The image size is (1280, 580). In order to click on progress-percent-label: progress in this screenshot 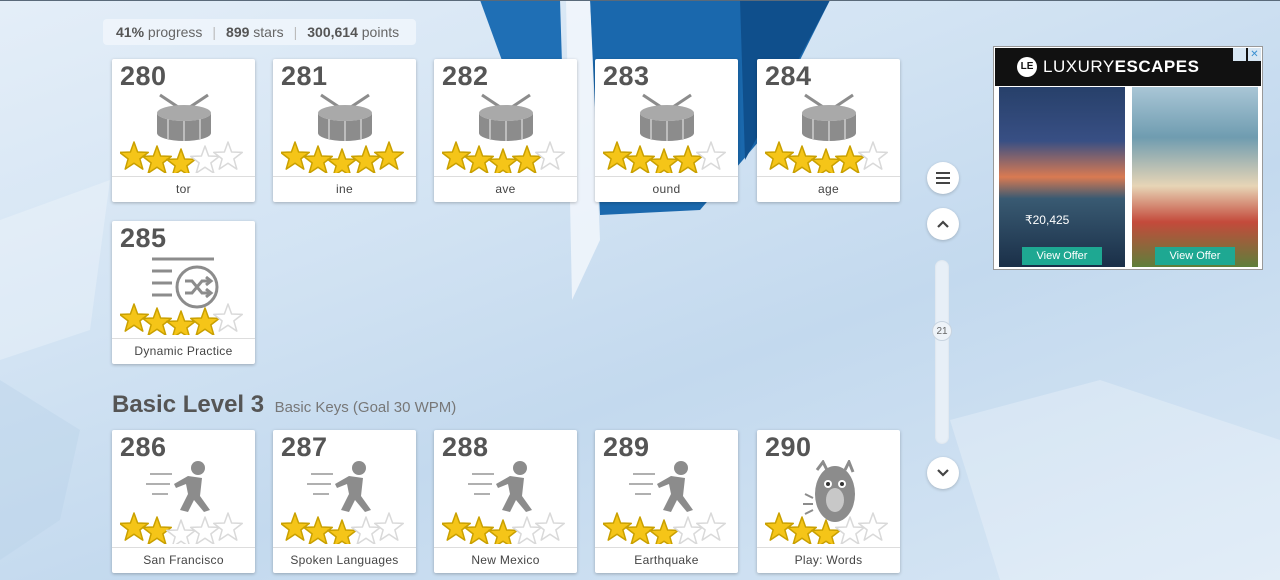, I will do `click(175, 32)`.